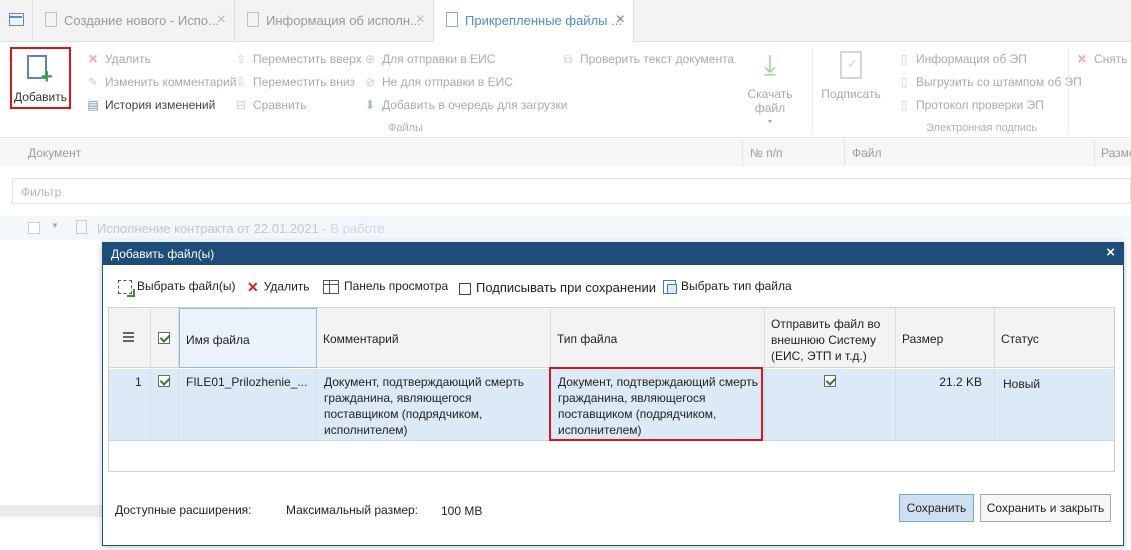 Image resolution: width=1131 pixels, height=550 pixels. Describe the element at coordinates (55, 225) in the screenshot. I see `expand-icon: ▼` at that location.